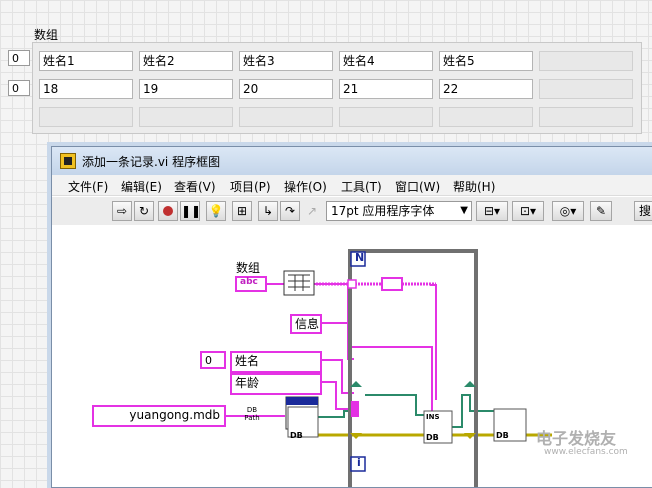 The width and height of the screenshot is (652, 488). I want to click on get-db-path-title: Get, so click(252, 401).